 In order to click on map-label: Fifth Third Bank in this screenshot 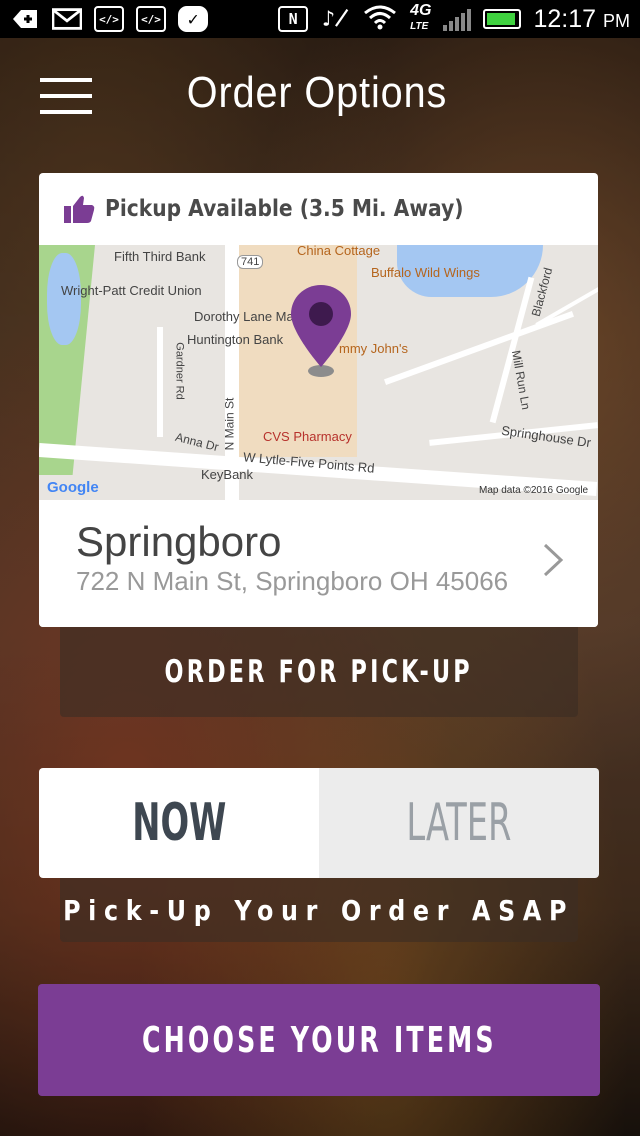, I will do `click(160, 256)`.